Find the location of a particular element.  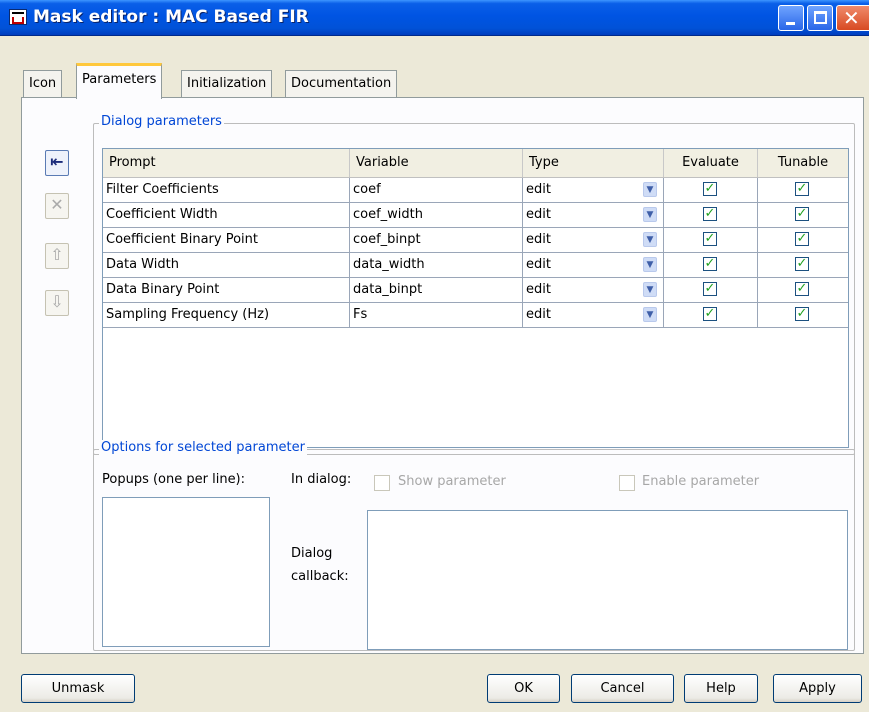

tab-initialization: Initialization is located at coordinates (227, 83).